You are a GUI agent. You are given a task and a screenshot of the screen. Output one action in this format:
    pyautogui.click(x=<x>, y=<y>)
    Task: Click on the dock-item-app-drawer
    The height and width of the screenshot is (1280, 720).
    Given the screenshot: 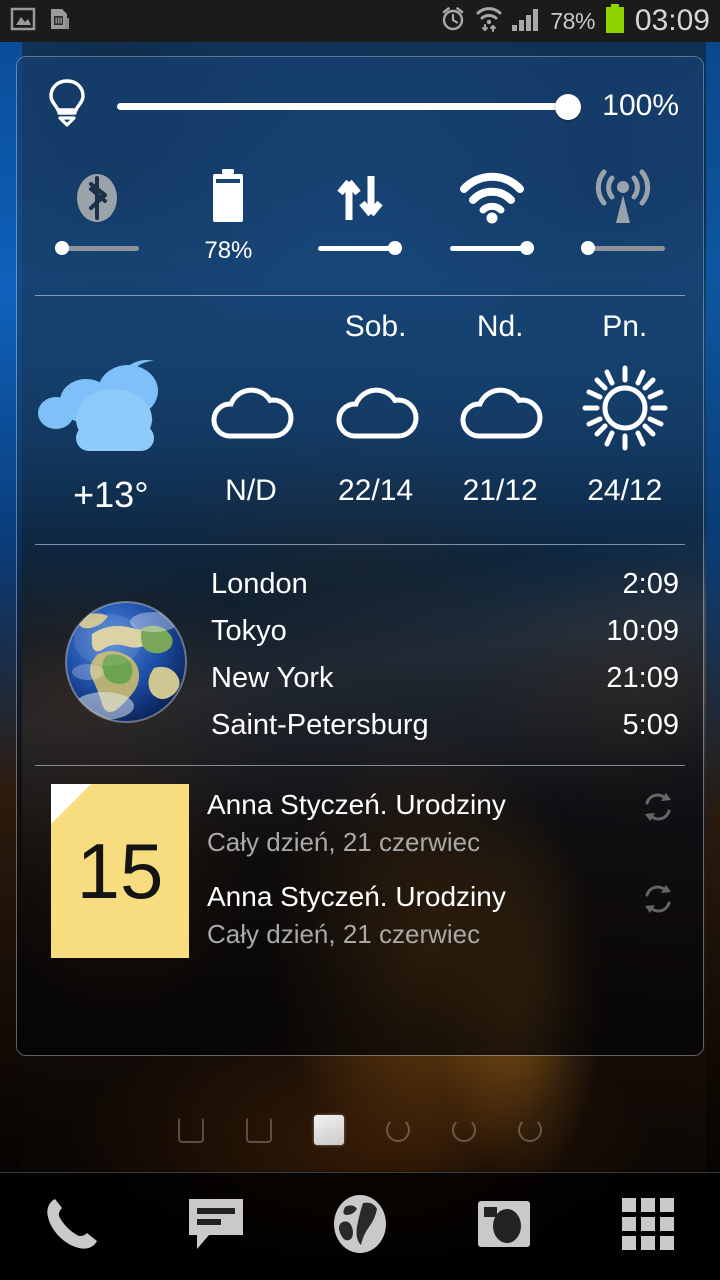 What is the action you would take?
    pyautogui.click(x=648, y=1226)
    